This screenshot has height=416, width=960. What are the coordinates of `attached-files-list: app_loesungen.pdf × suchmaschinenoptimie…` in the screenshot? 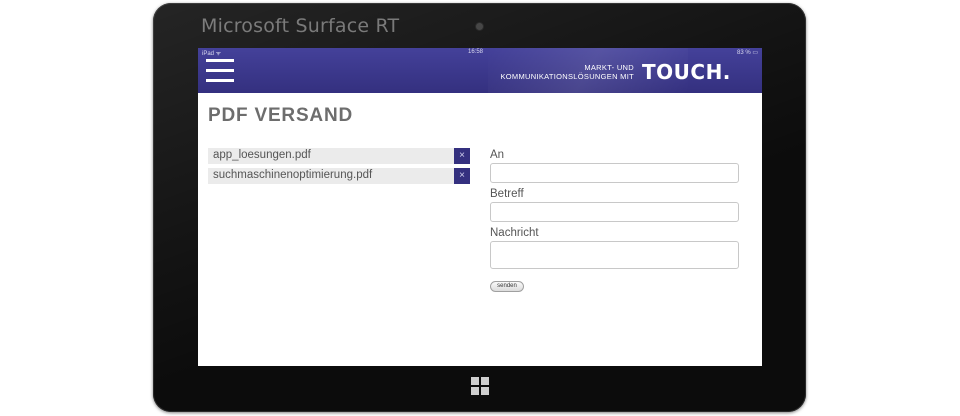 It's located at (339, 168).